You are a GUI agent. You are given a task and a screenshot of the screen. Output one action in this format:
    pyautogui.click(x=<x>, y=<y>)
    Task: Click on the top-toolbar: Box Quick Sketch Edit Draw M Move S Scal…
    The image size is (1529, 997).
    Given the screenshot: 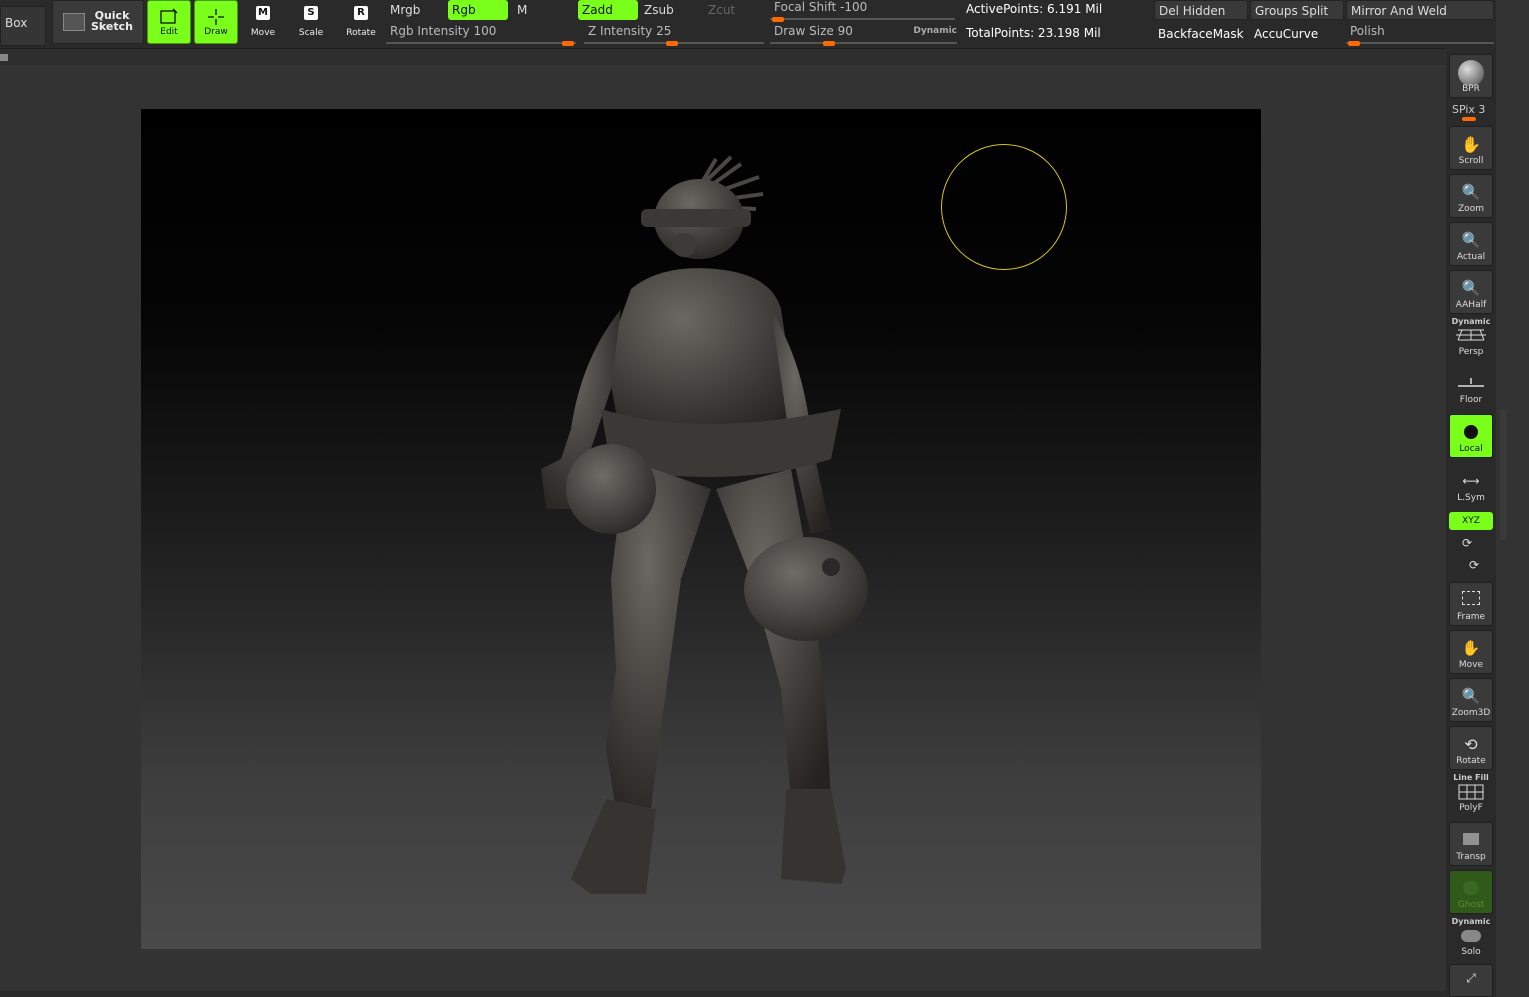 What is the action you would take?
    pyautogui.click(x=748, y=24)
    